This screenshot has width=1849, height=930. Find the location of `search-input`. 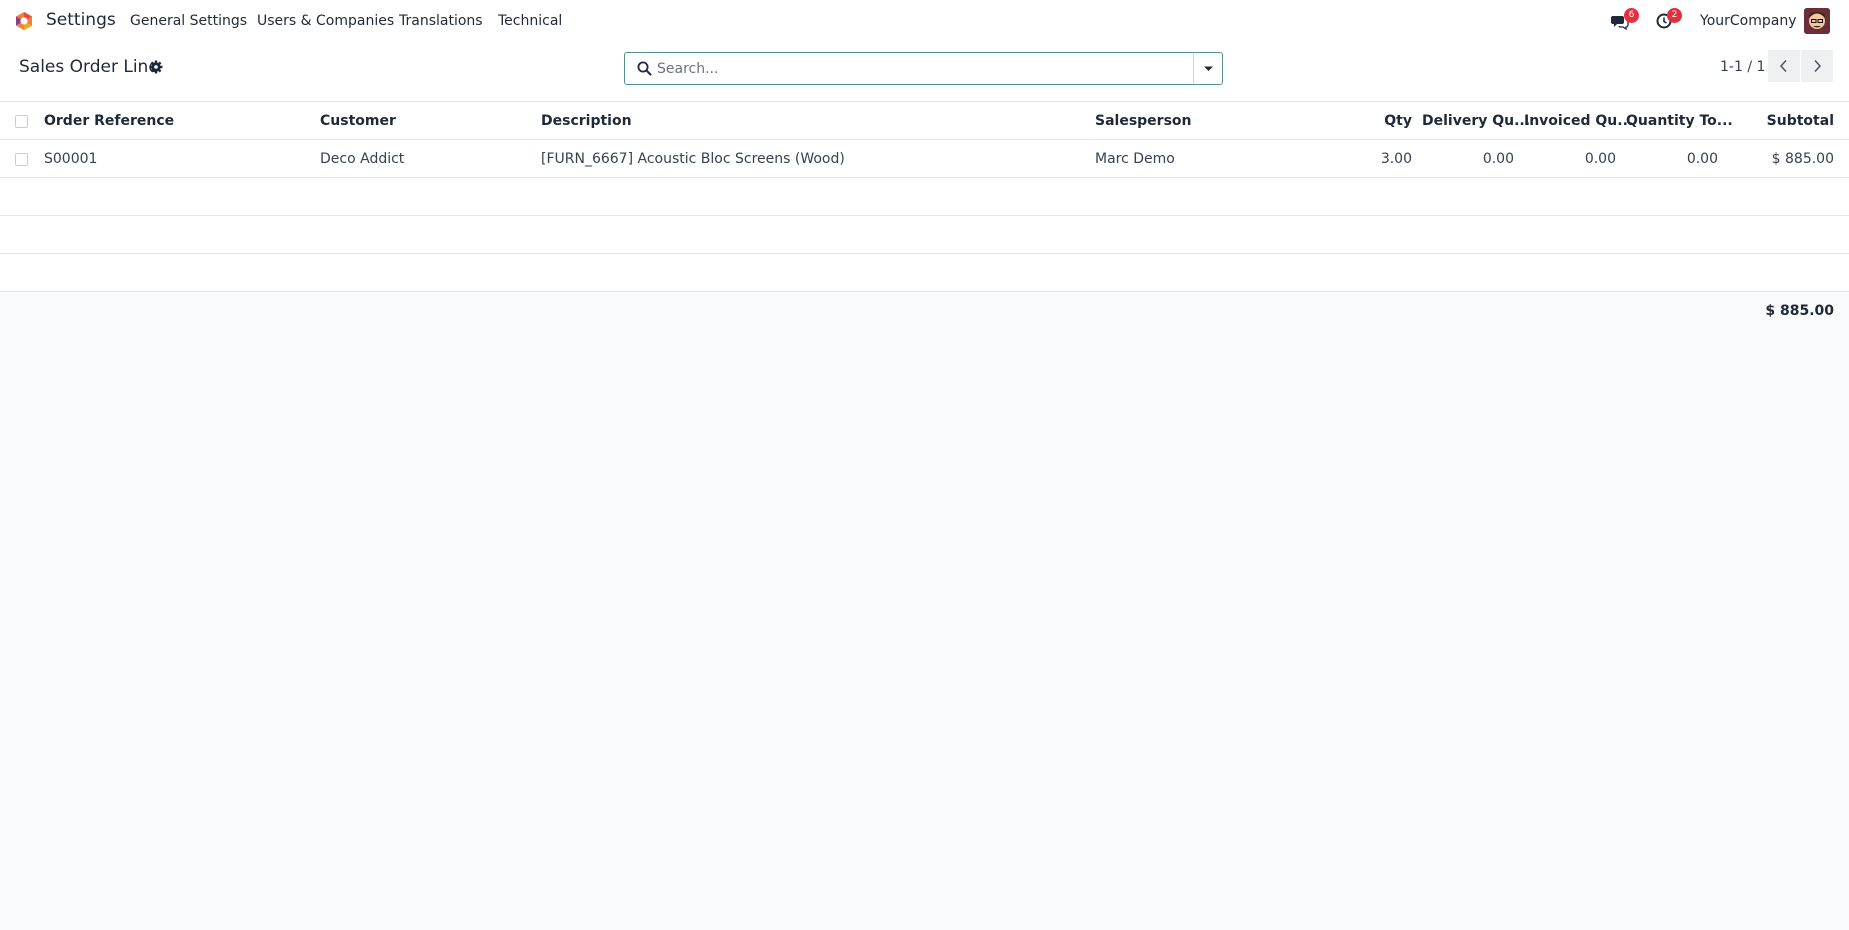

search-input is located at coordinates (925, 68).